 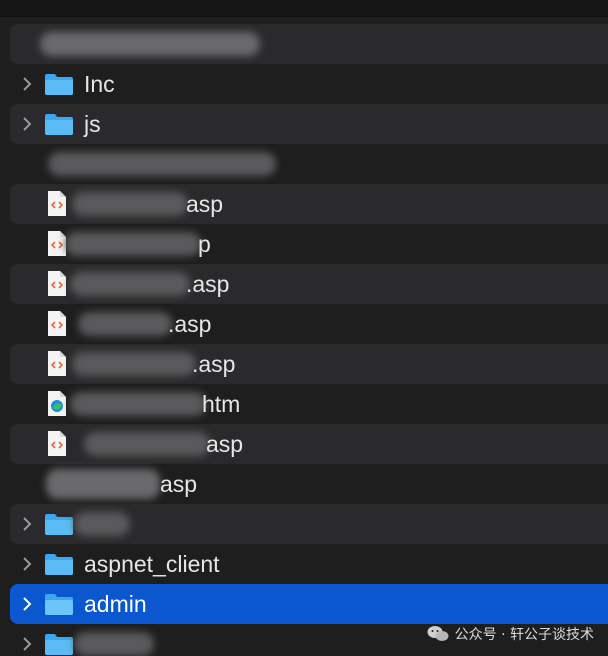 What do you see at coordinates (309, 604) in the screenshot?
I see `folder-row-admin: admin` at bounding box center [309, 604].